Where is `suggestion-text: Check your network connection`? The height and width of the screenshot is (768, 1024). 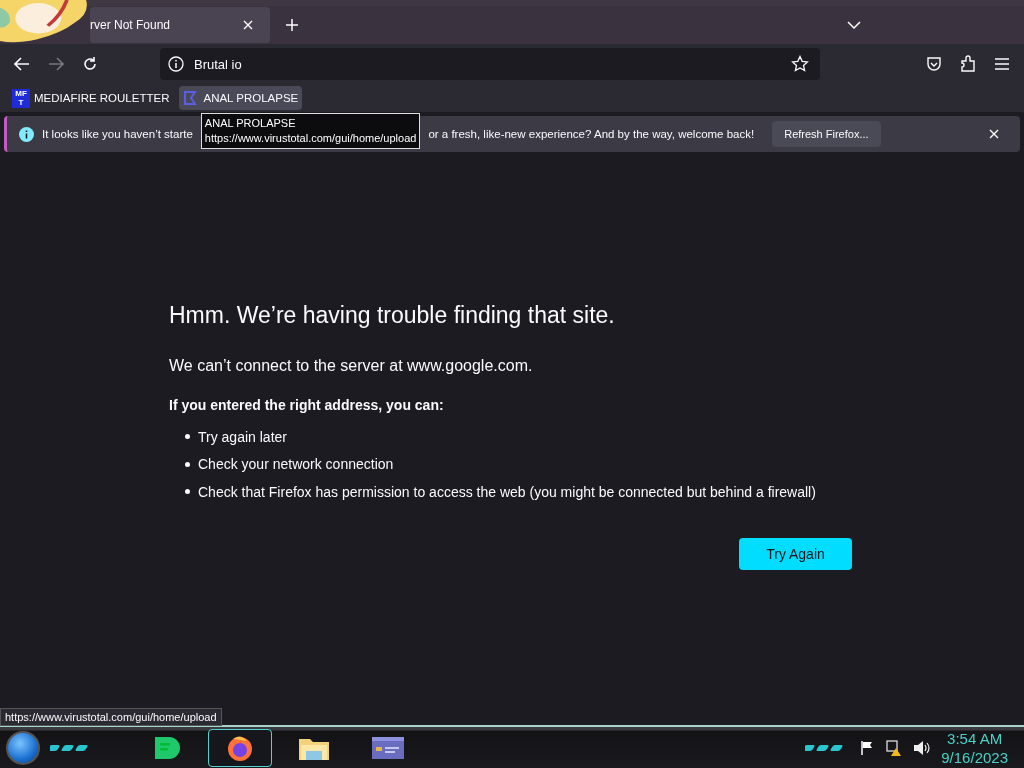
suggestion-text: Check your network connection is located at coordinates (296, 464).